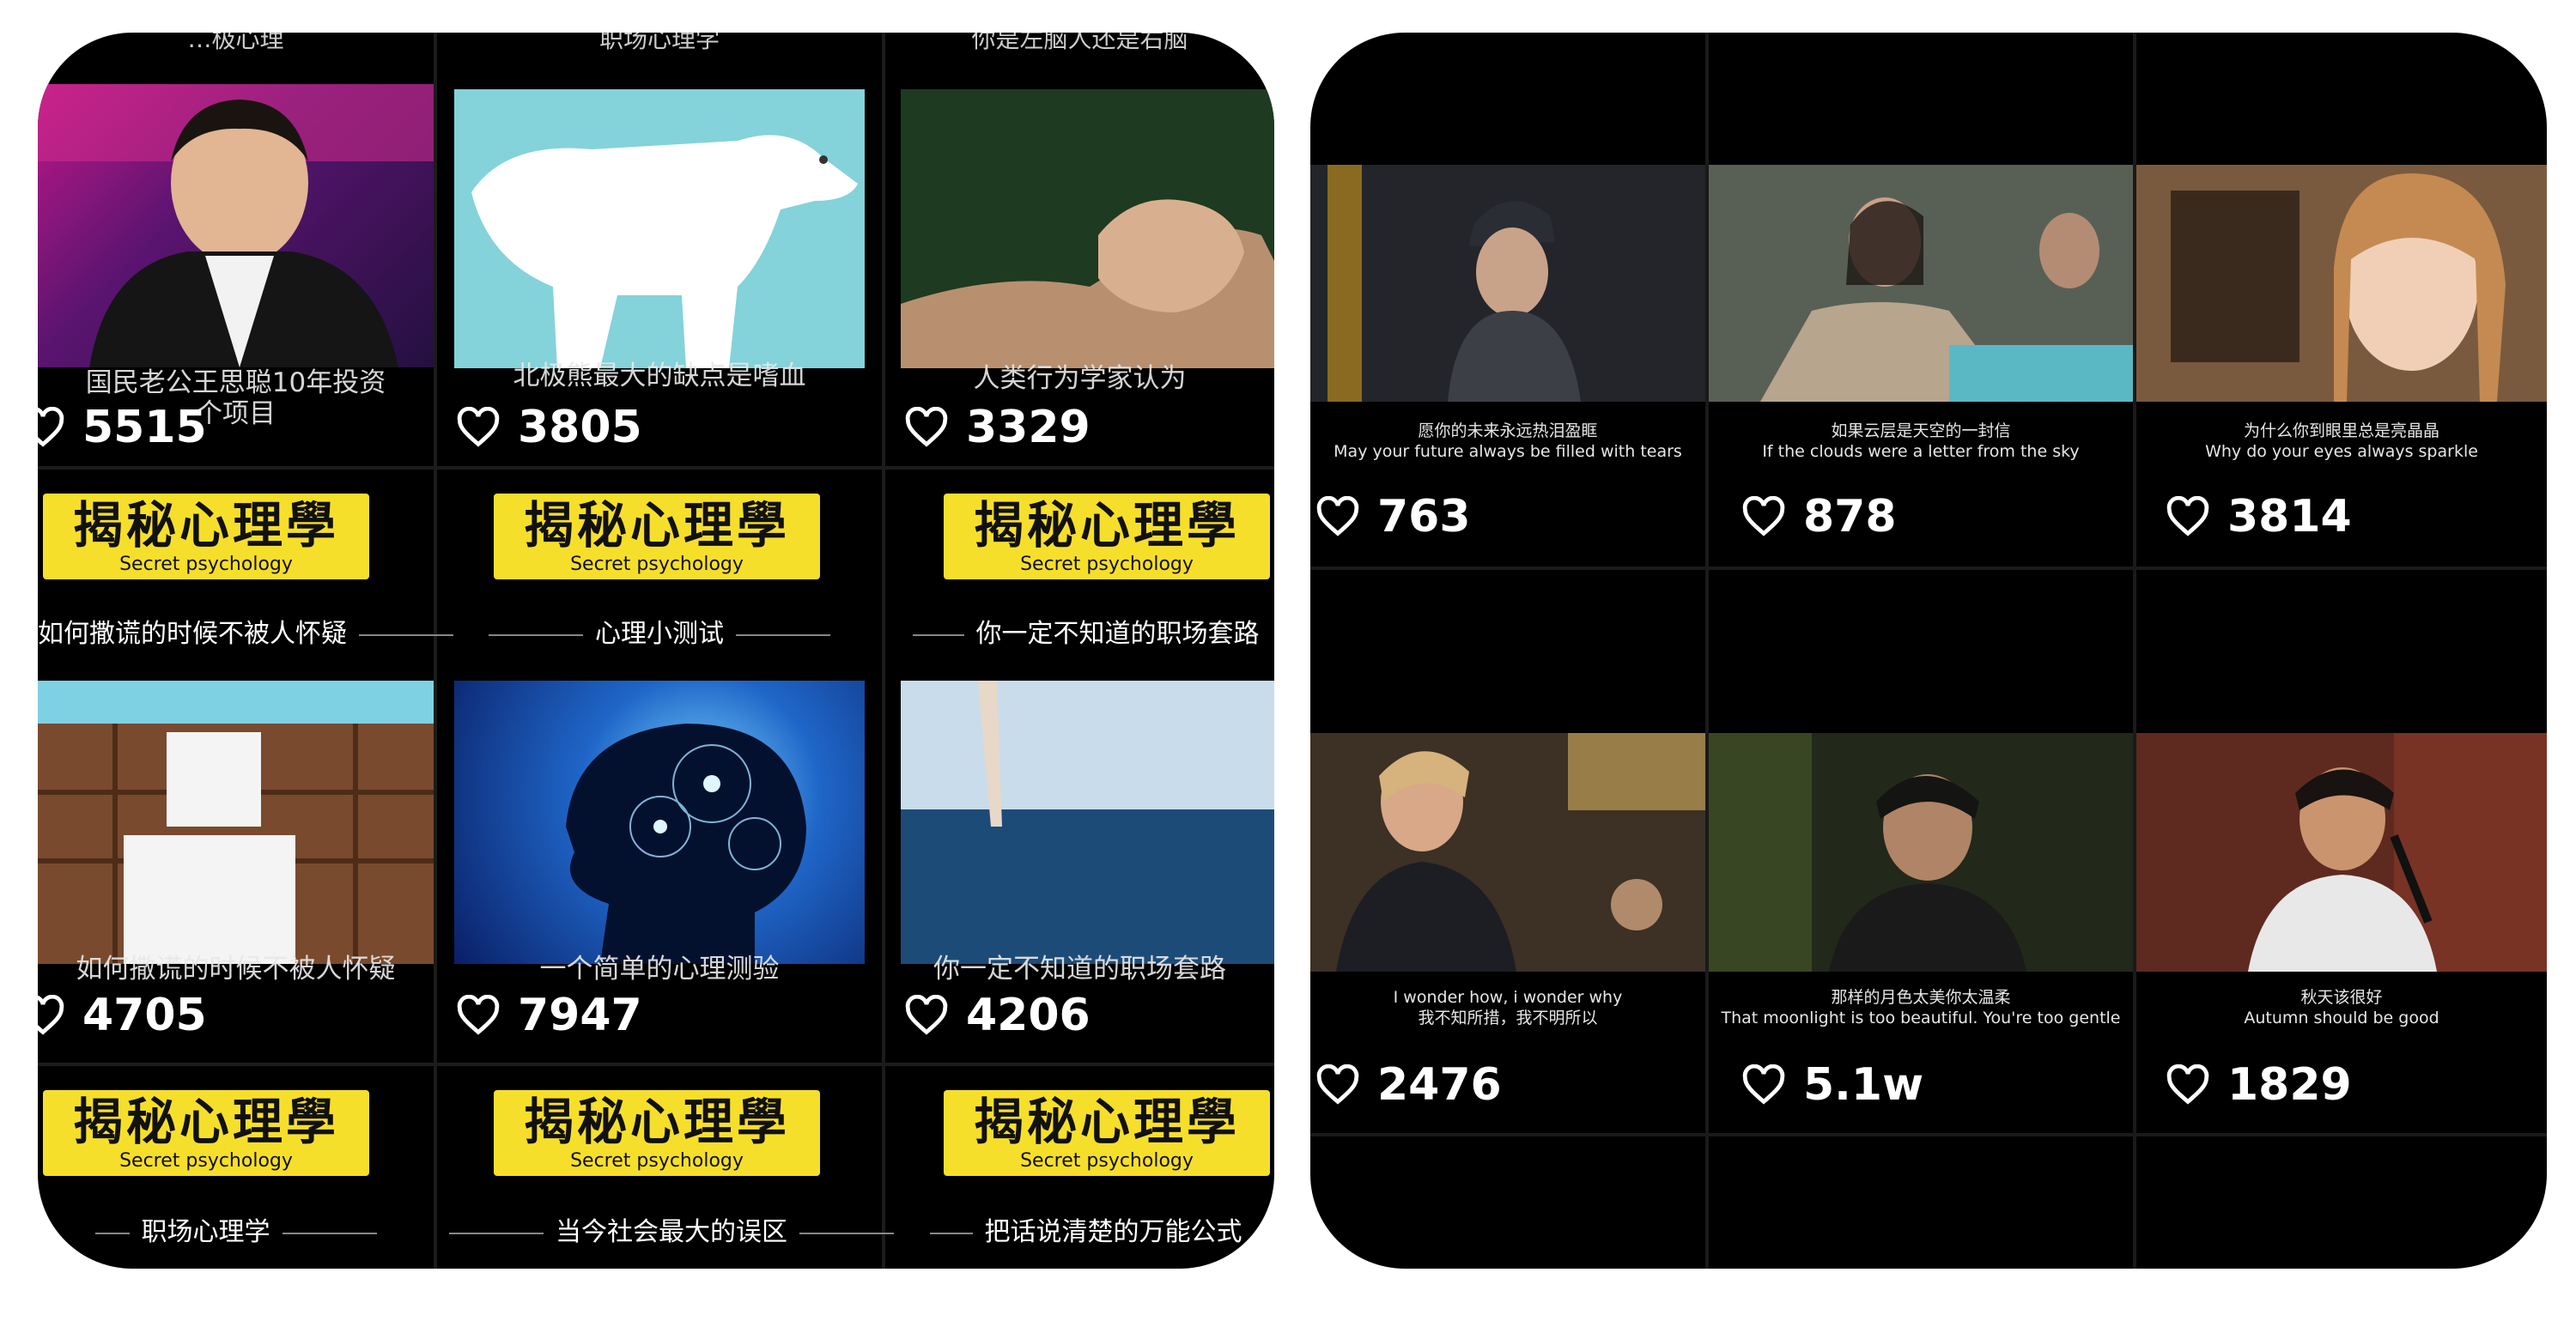  I want to click on like-count: 4705, so click(123, 1016).